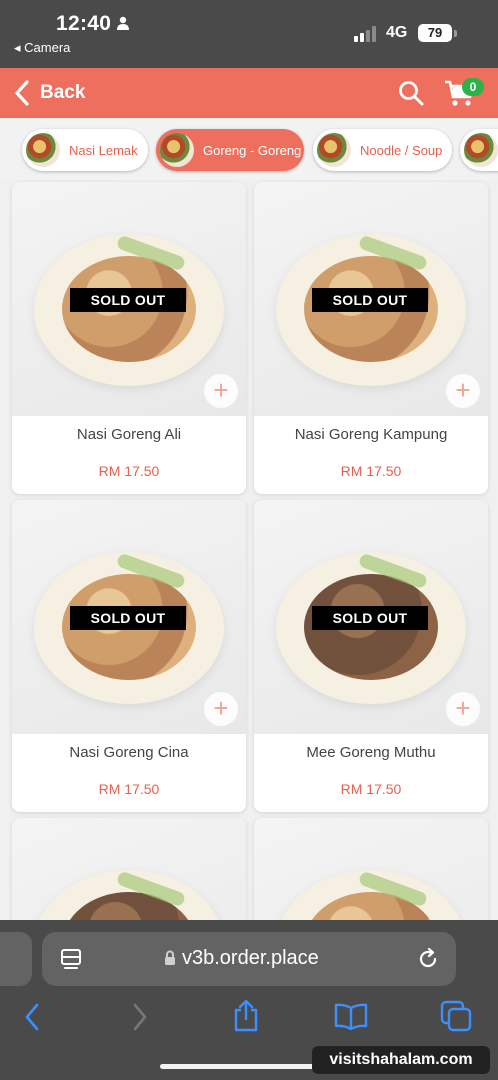  I want to click on product-name: Mee Goreng Muthu, so click(371, 752).